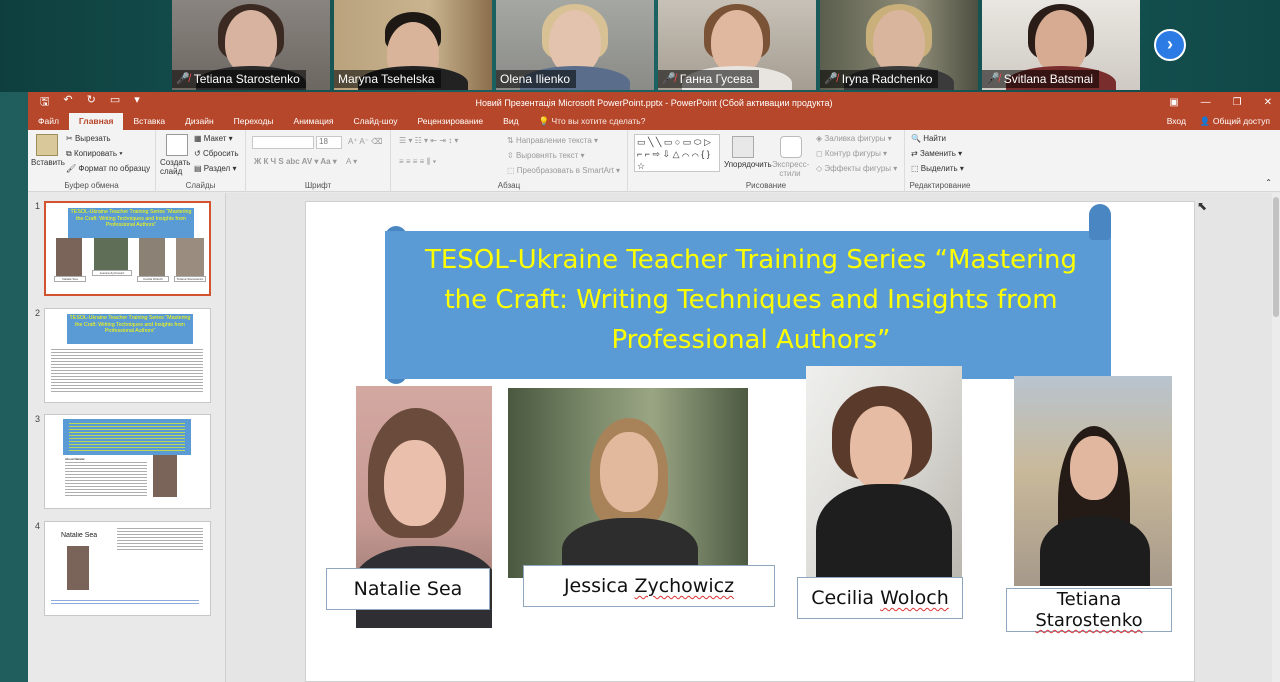 This screenshot has height=682, width=1280. Describe the element at coordinates (791, 147) in the screenshot. I see `quick-styles-icon` at that location.